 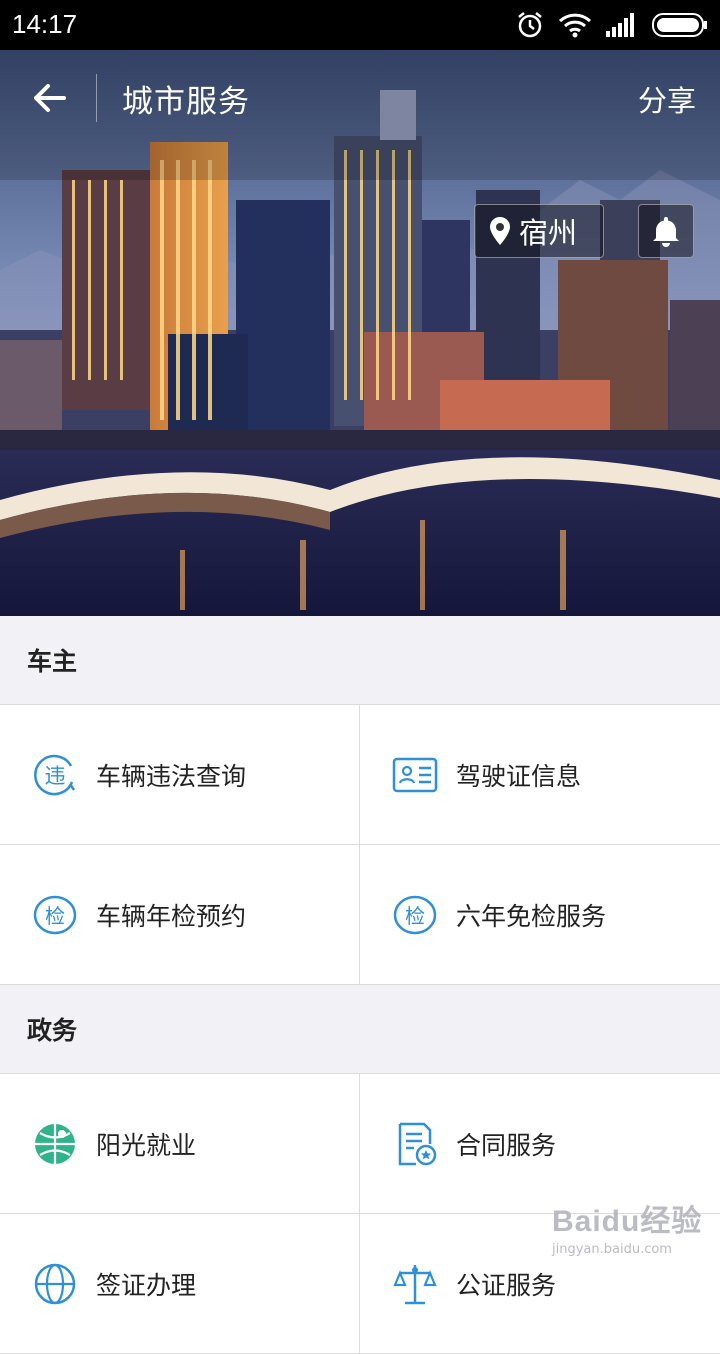 I want to click on service-six-year-exemption: 检 六年免检服务, so click(x=540, y=915).